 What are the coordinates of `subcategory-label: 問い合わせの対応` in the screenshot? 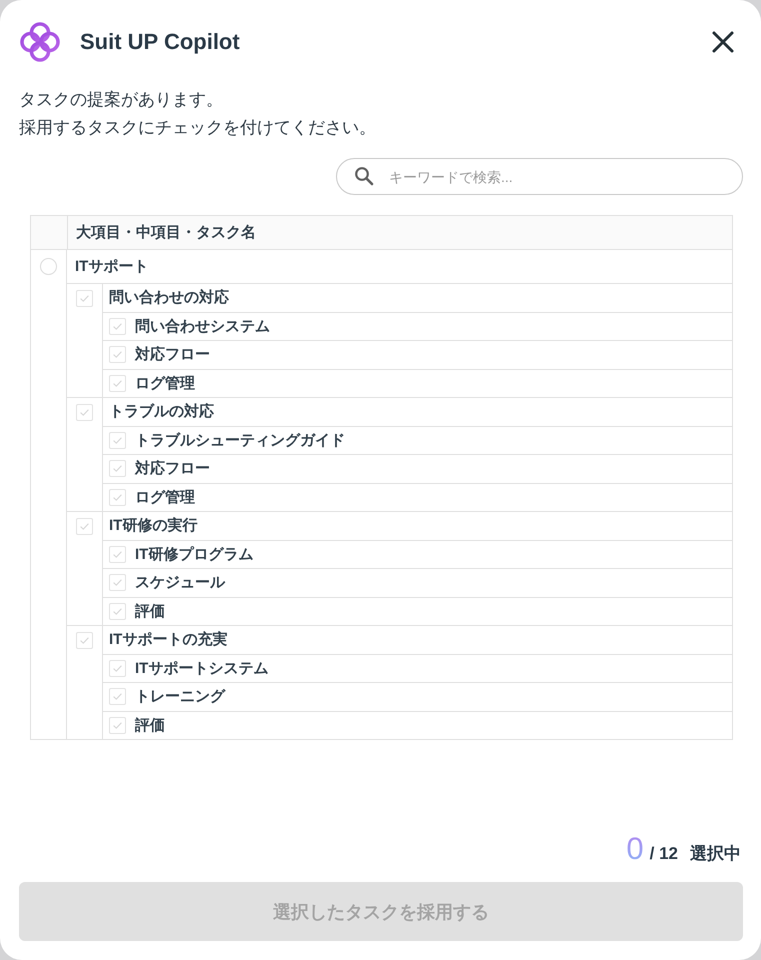 It's located at (169, 298).